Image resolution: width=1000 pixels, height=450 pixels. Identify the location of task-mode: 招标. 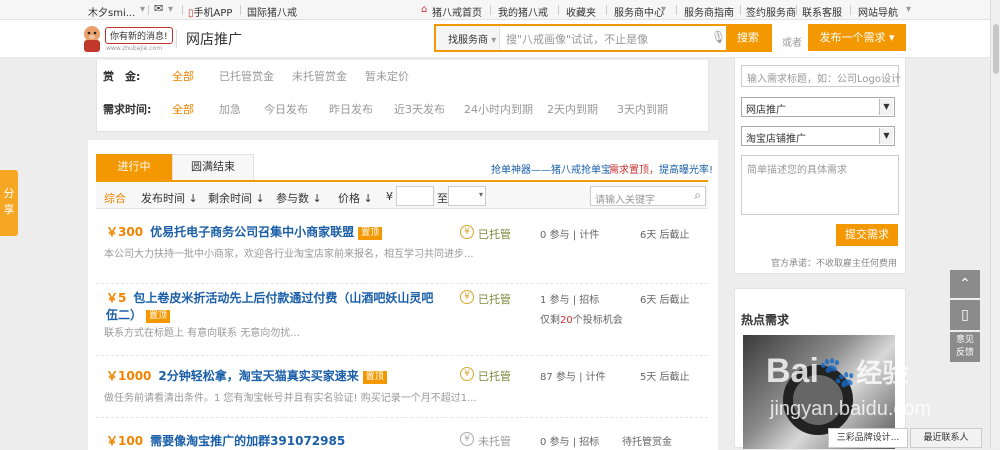
(589, 300).